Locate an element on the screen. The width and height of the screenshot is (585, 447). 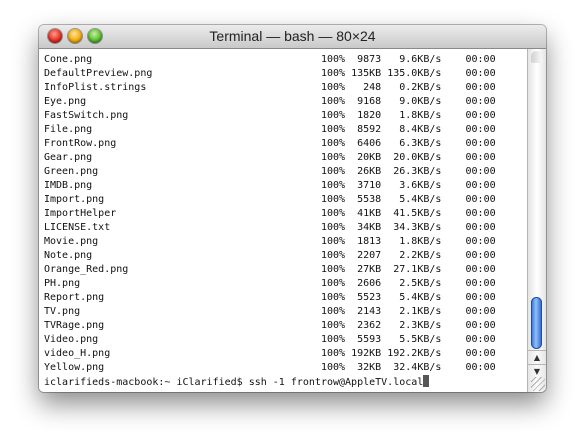
transfer-row: Report.png 100% 5523 5.4KB/s 00:00 is located at coordinates (270, 298).